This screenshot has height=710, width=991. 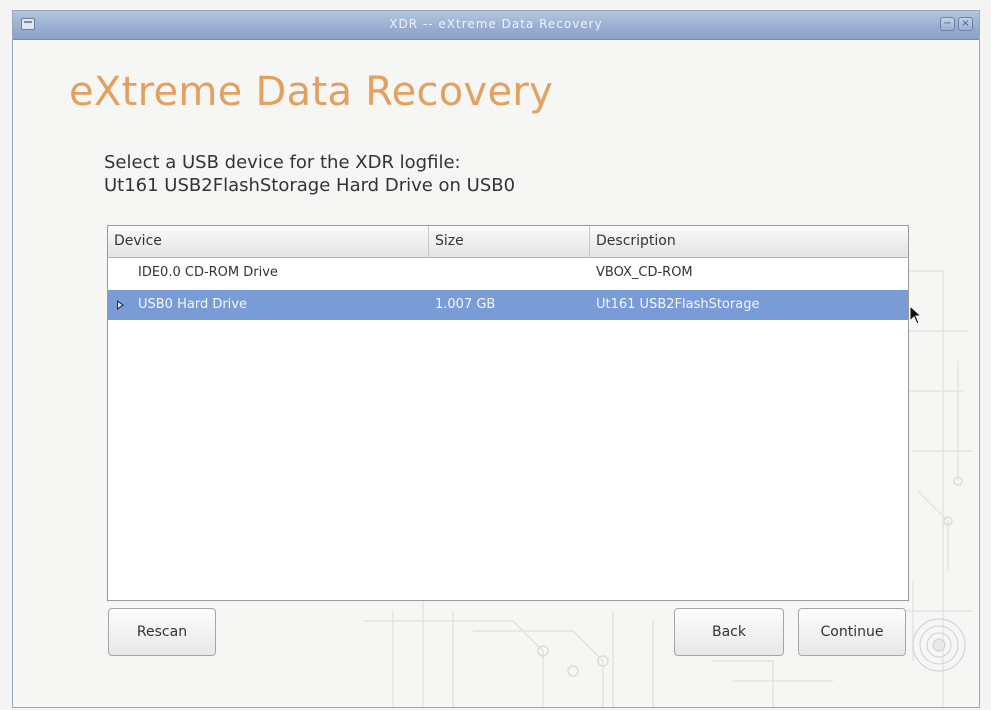 I want to click on table-header: Device Size Description, so click(x=508, y=242).